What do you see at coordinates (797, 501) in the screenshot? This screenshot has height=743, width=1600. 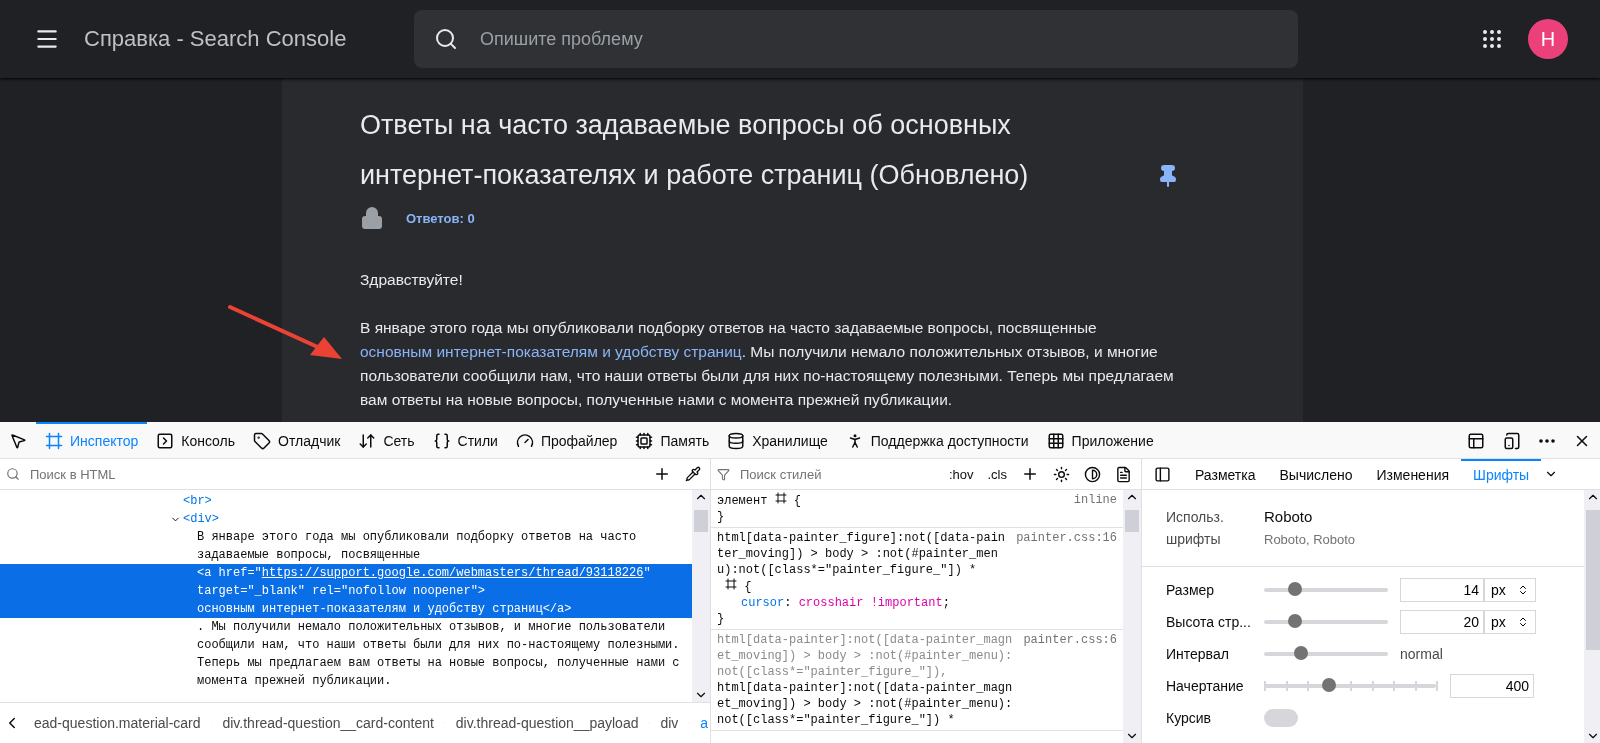 I see `rule-brace: {` at bounding box center [797, 501].